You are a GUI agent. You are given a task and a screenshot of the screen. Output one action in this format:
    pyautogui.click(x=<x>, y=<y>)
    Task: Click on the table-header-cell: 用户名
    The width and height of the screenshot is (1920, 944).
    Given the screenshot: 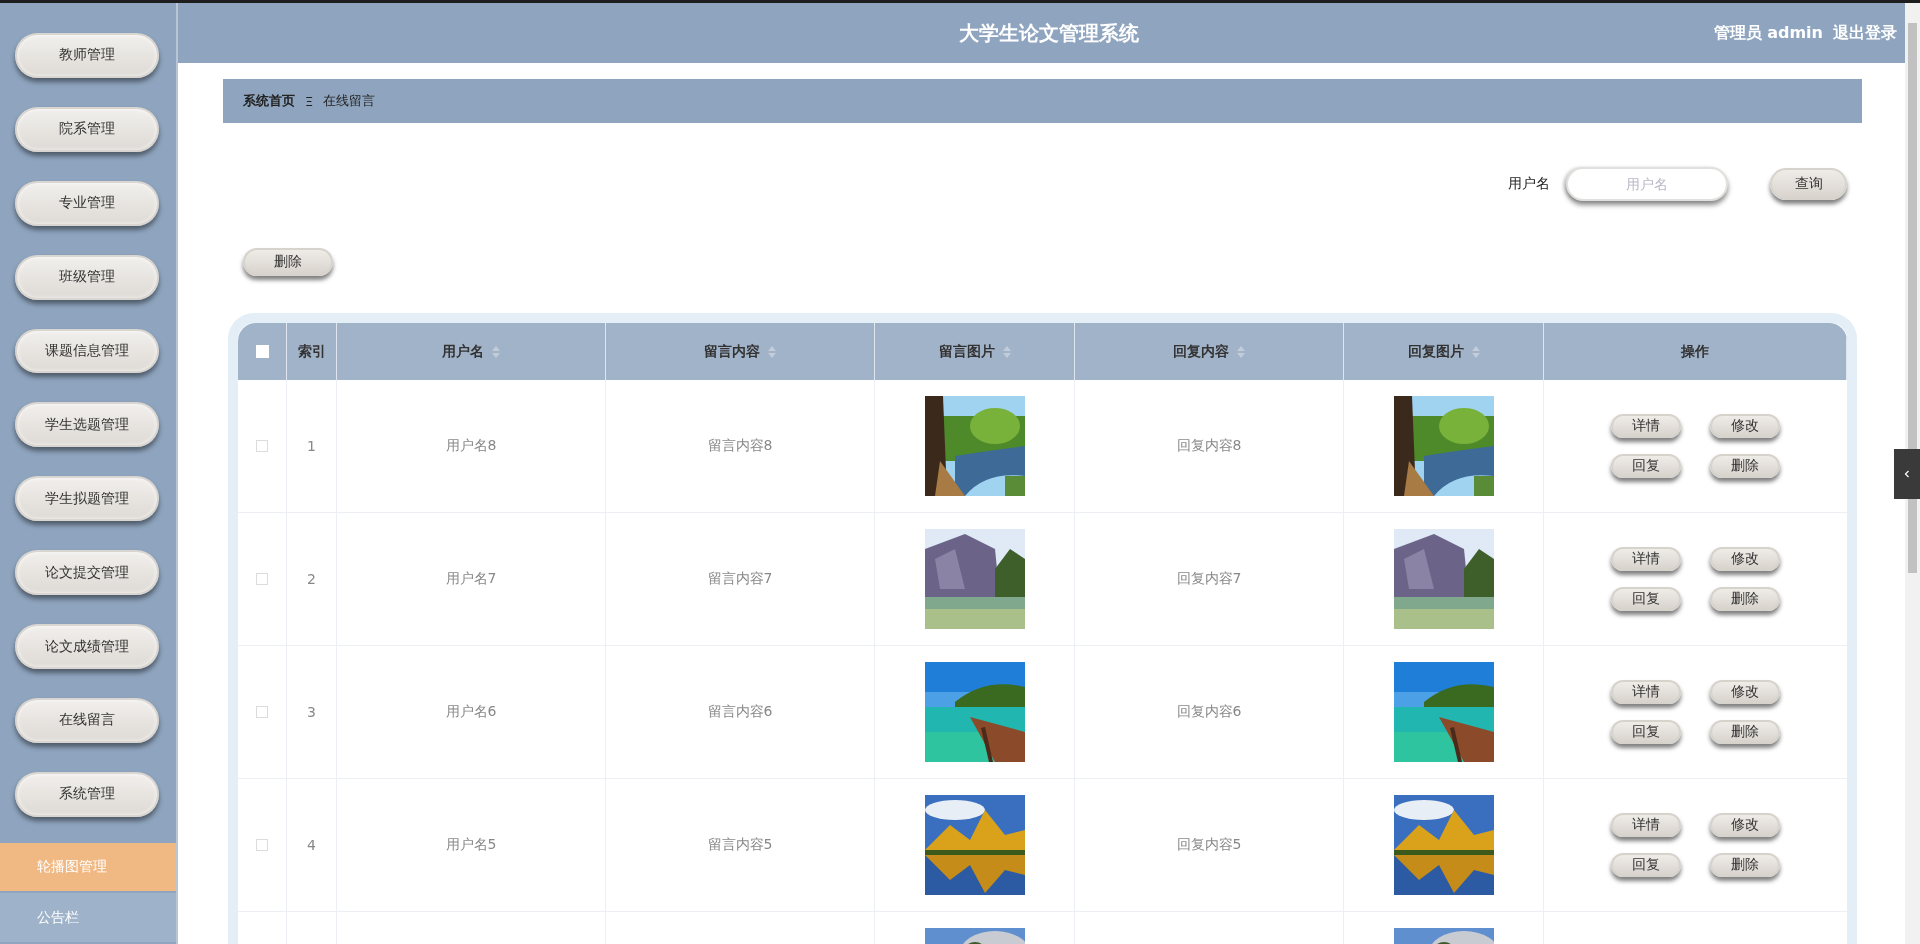 What is the action you would take?
    pyautogui.click(x=471, y=351)
    